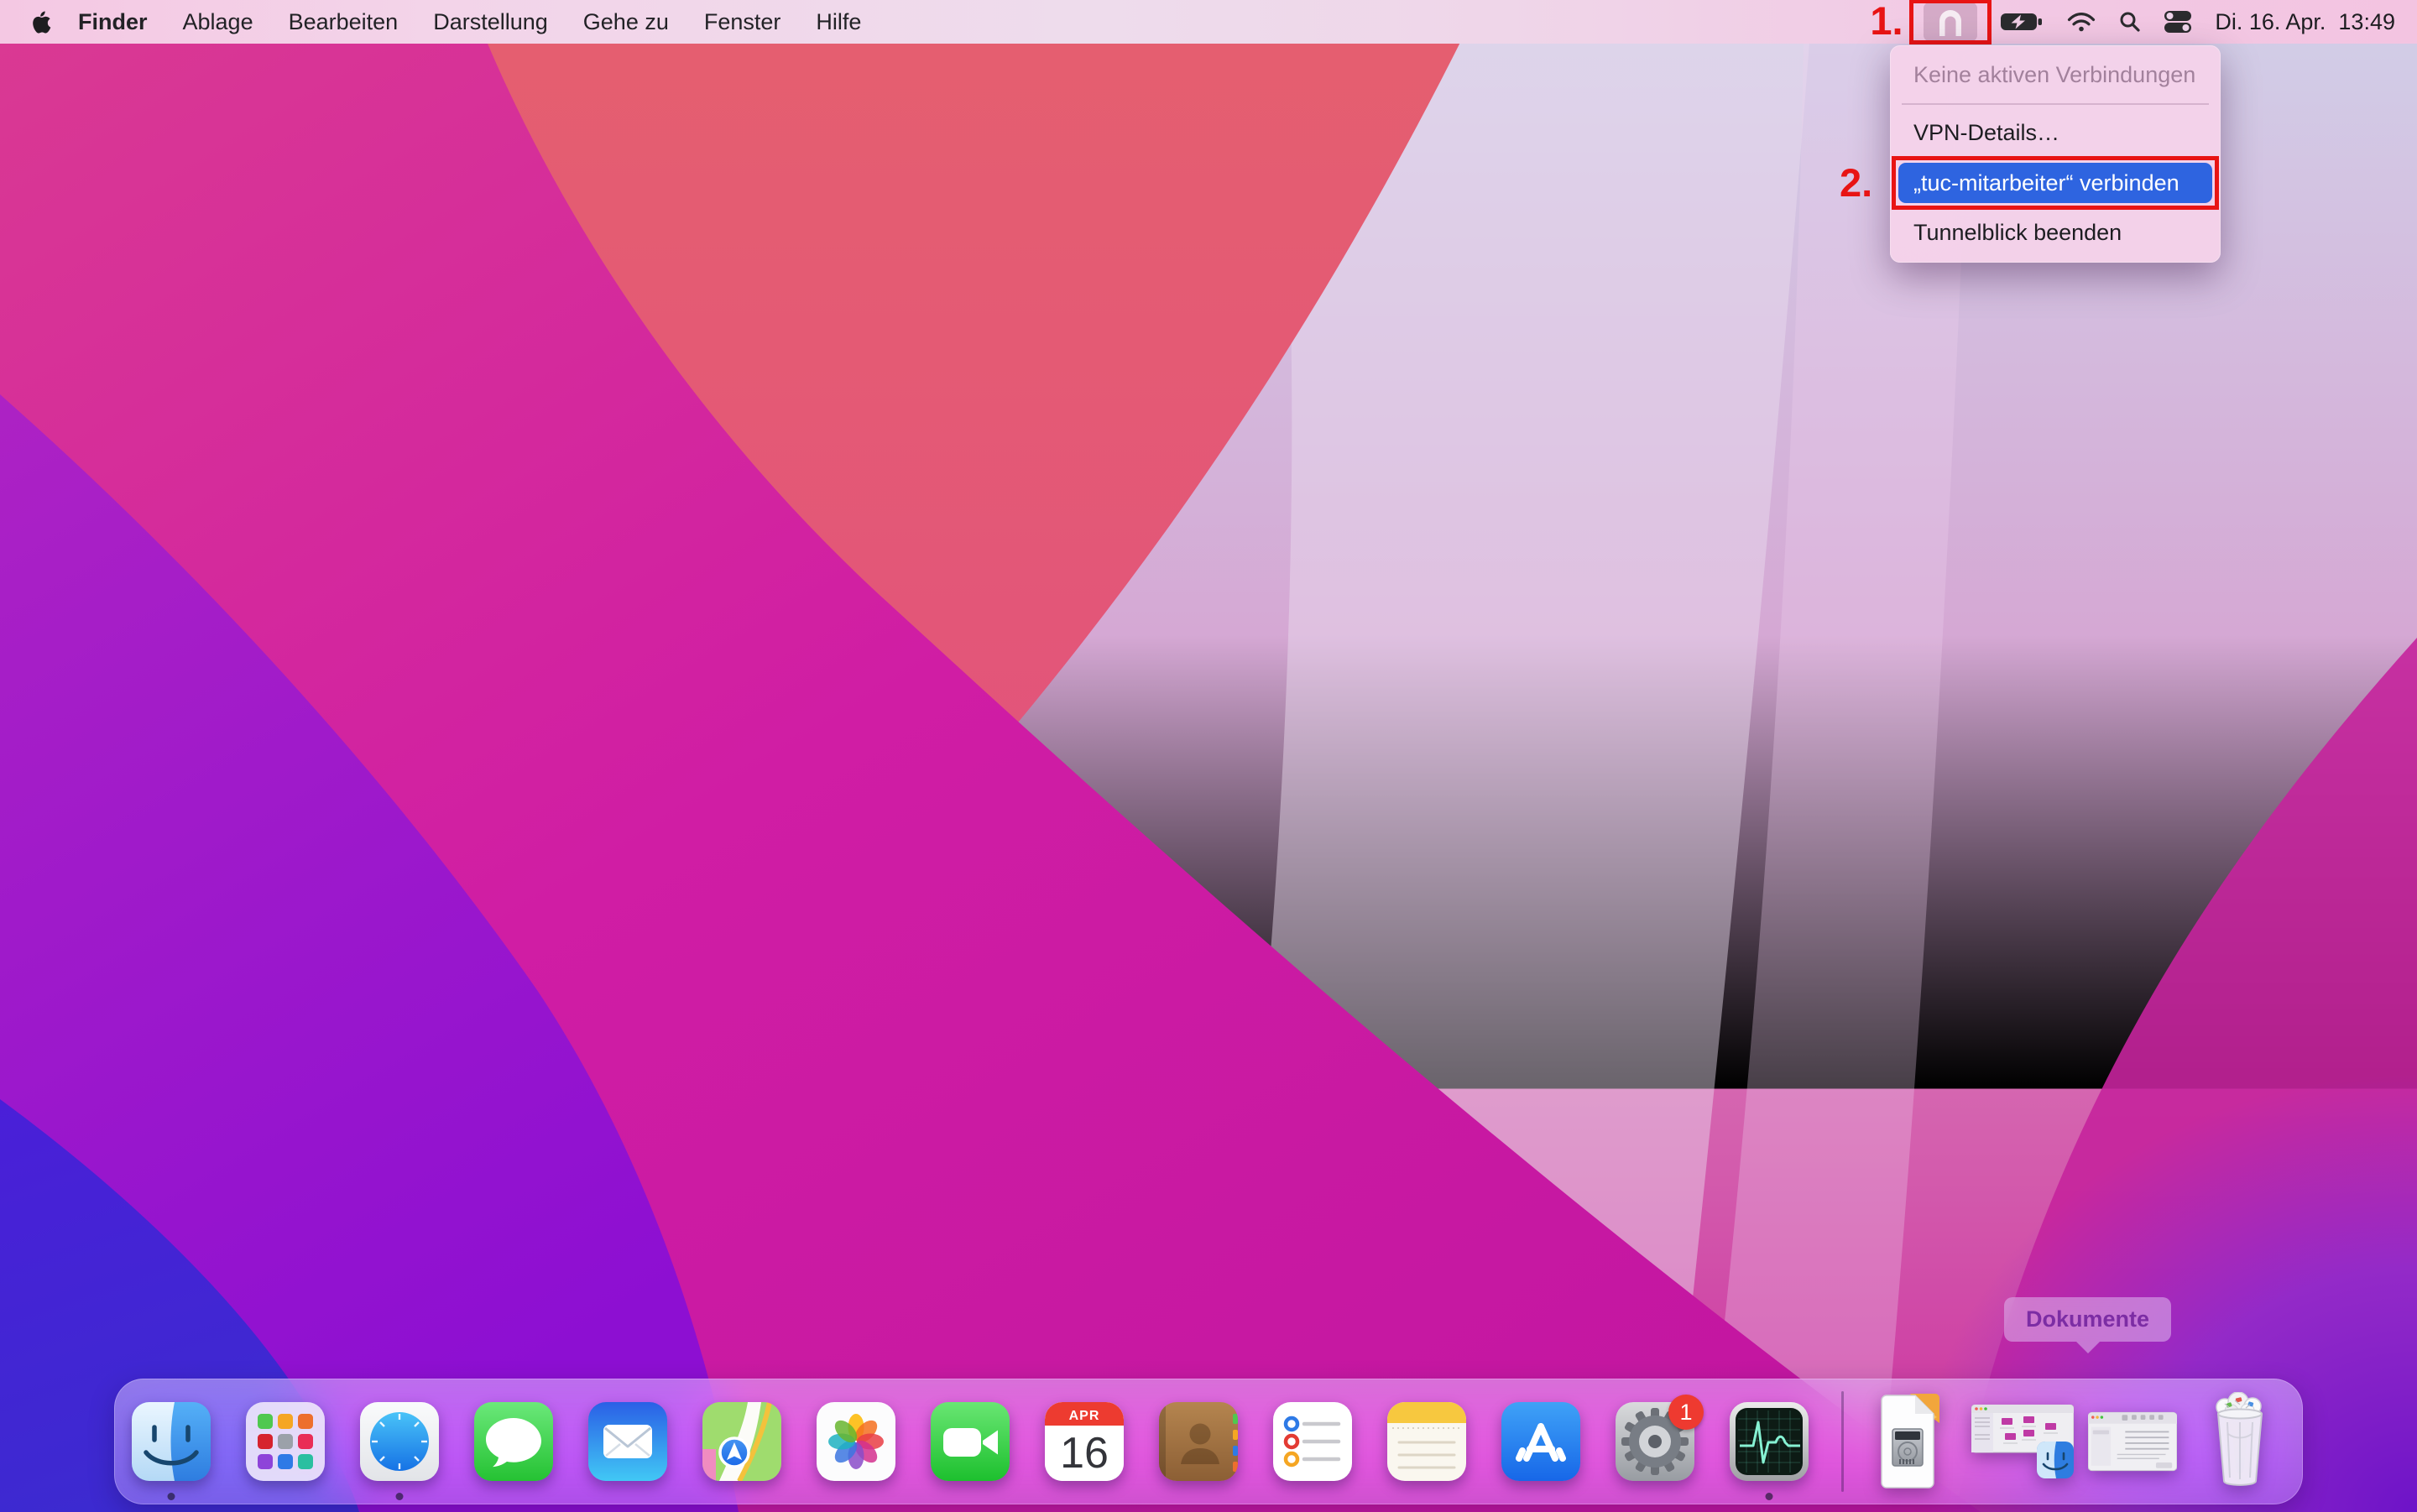 This screenshot has height=1512, width=2417. Describe the element at coordinates (2305, 22) in the screenshot. I see `menu-bar-clock: Di. 16. Apr. 13:49` at that location.